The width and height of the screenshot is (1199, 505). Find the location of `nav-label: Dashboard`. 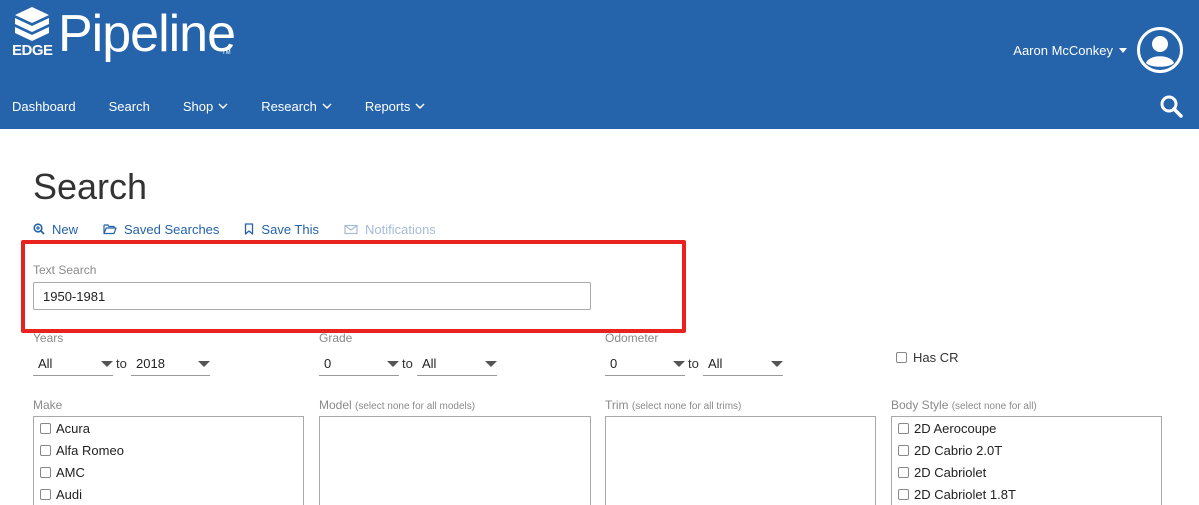

nav-label: Dashboard is located at coordinates (44, 106).